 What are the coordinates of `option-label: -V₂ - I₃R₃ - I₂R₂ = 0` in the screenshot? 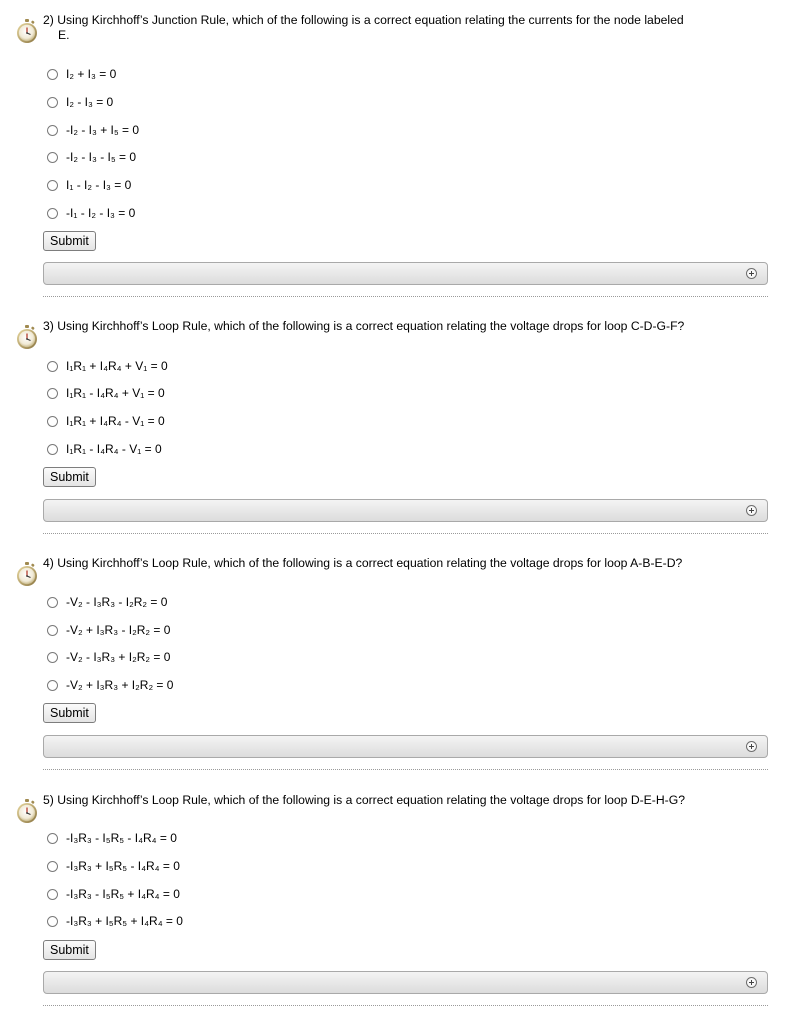 It's located at (117, 602).